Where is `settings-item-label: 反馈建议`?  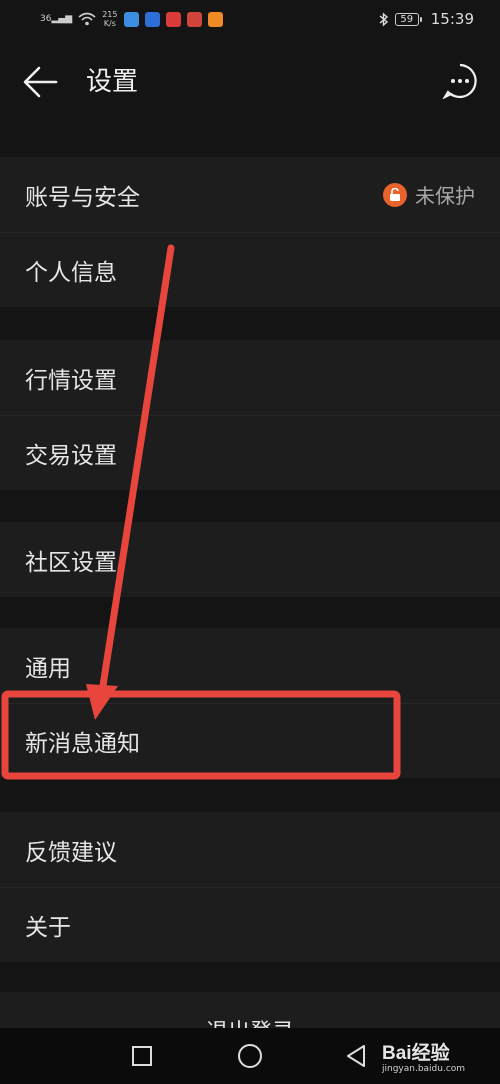
settings-item-label: 反馈建议 is located at coordinates (71, 852).